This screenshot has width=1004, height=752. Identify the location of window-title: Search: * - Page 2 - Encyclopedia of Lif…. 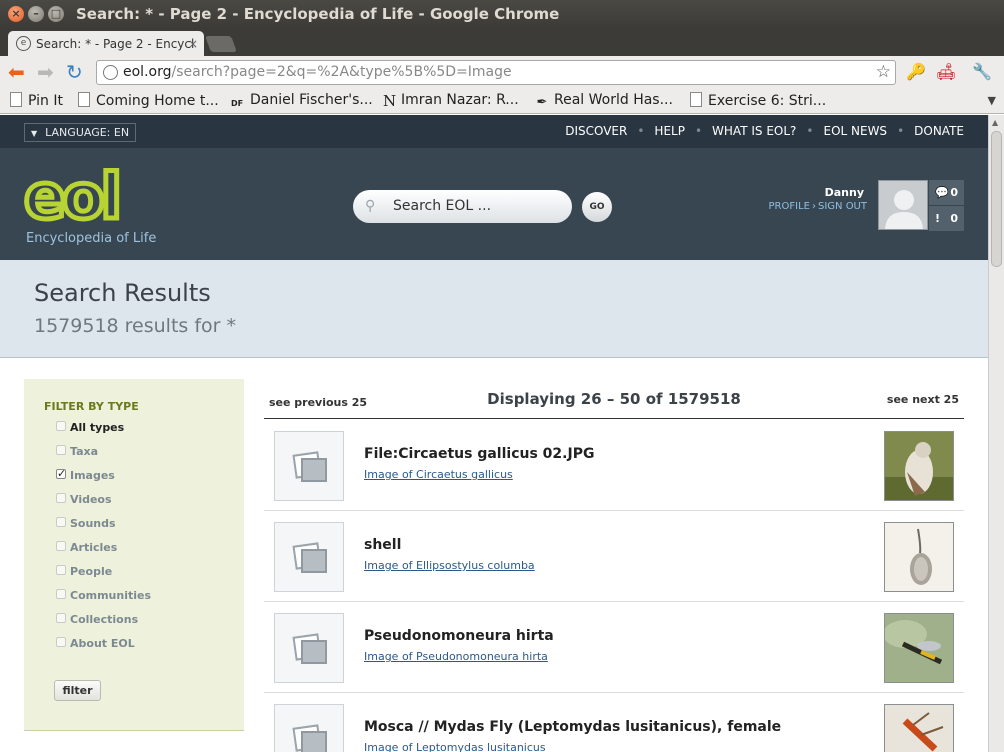
(318, 14).